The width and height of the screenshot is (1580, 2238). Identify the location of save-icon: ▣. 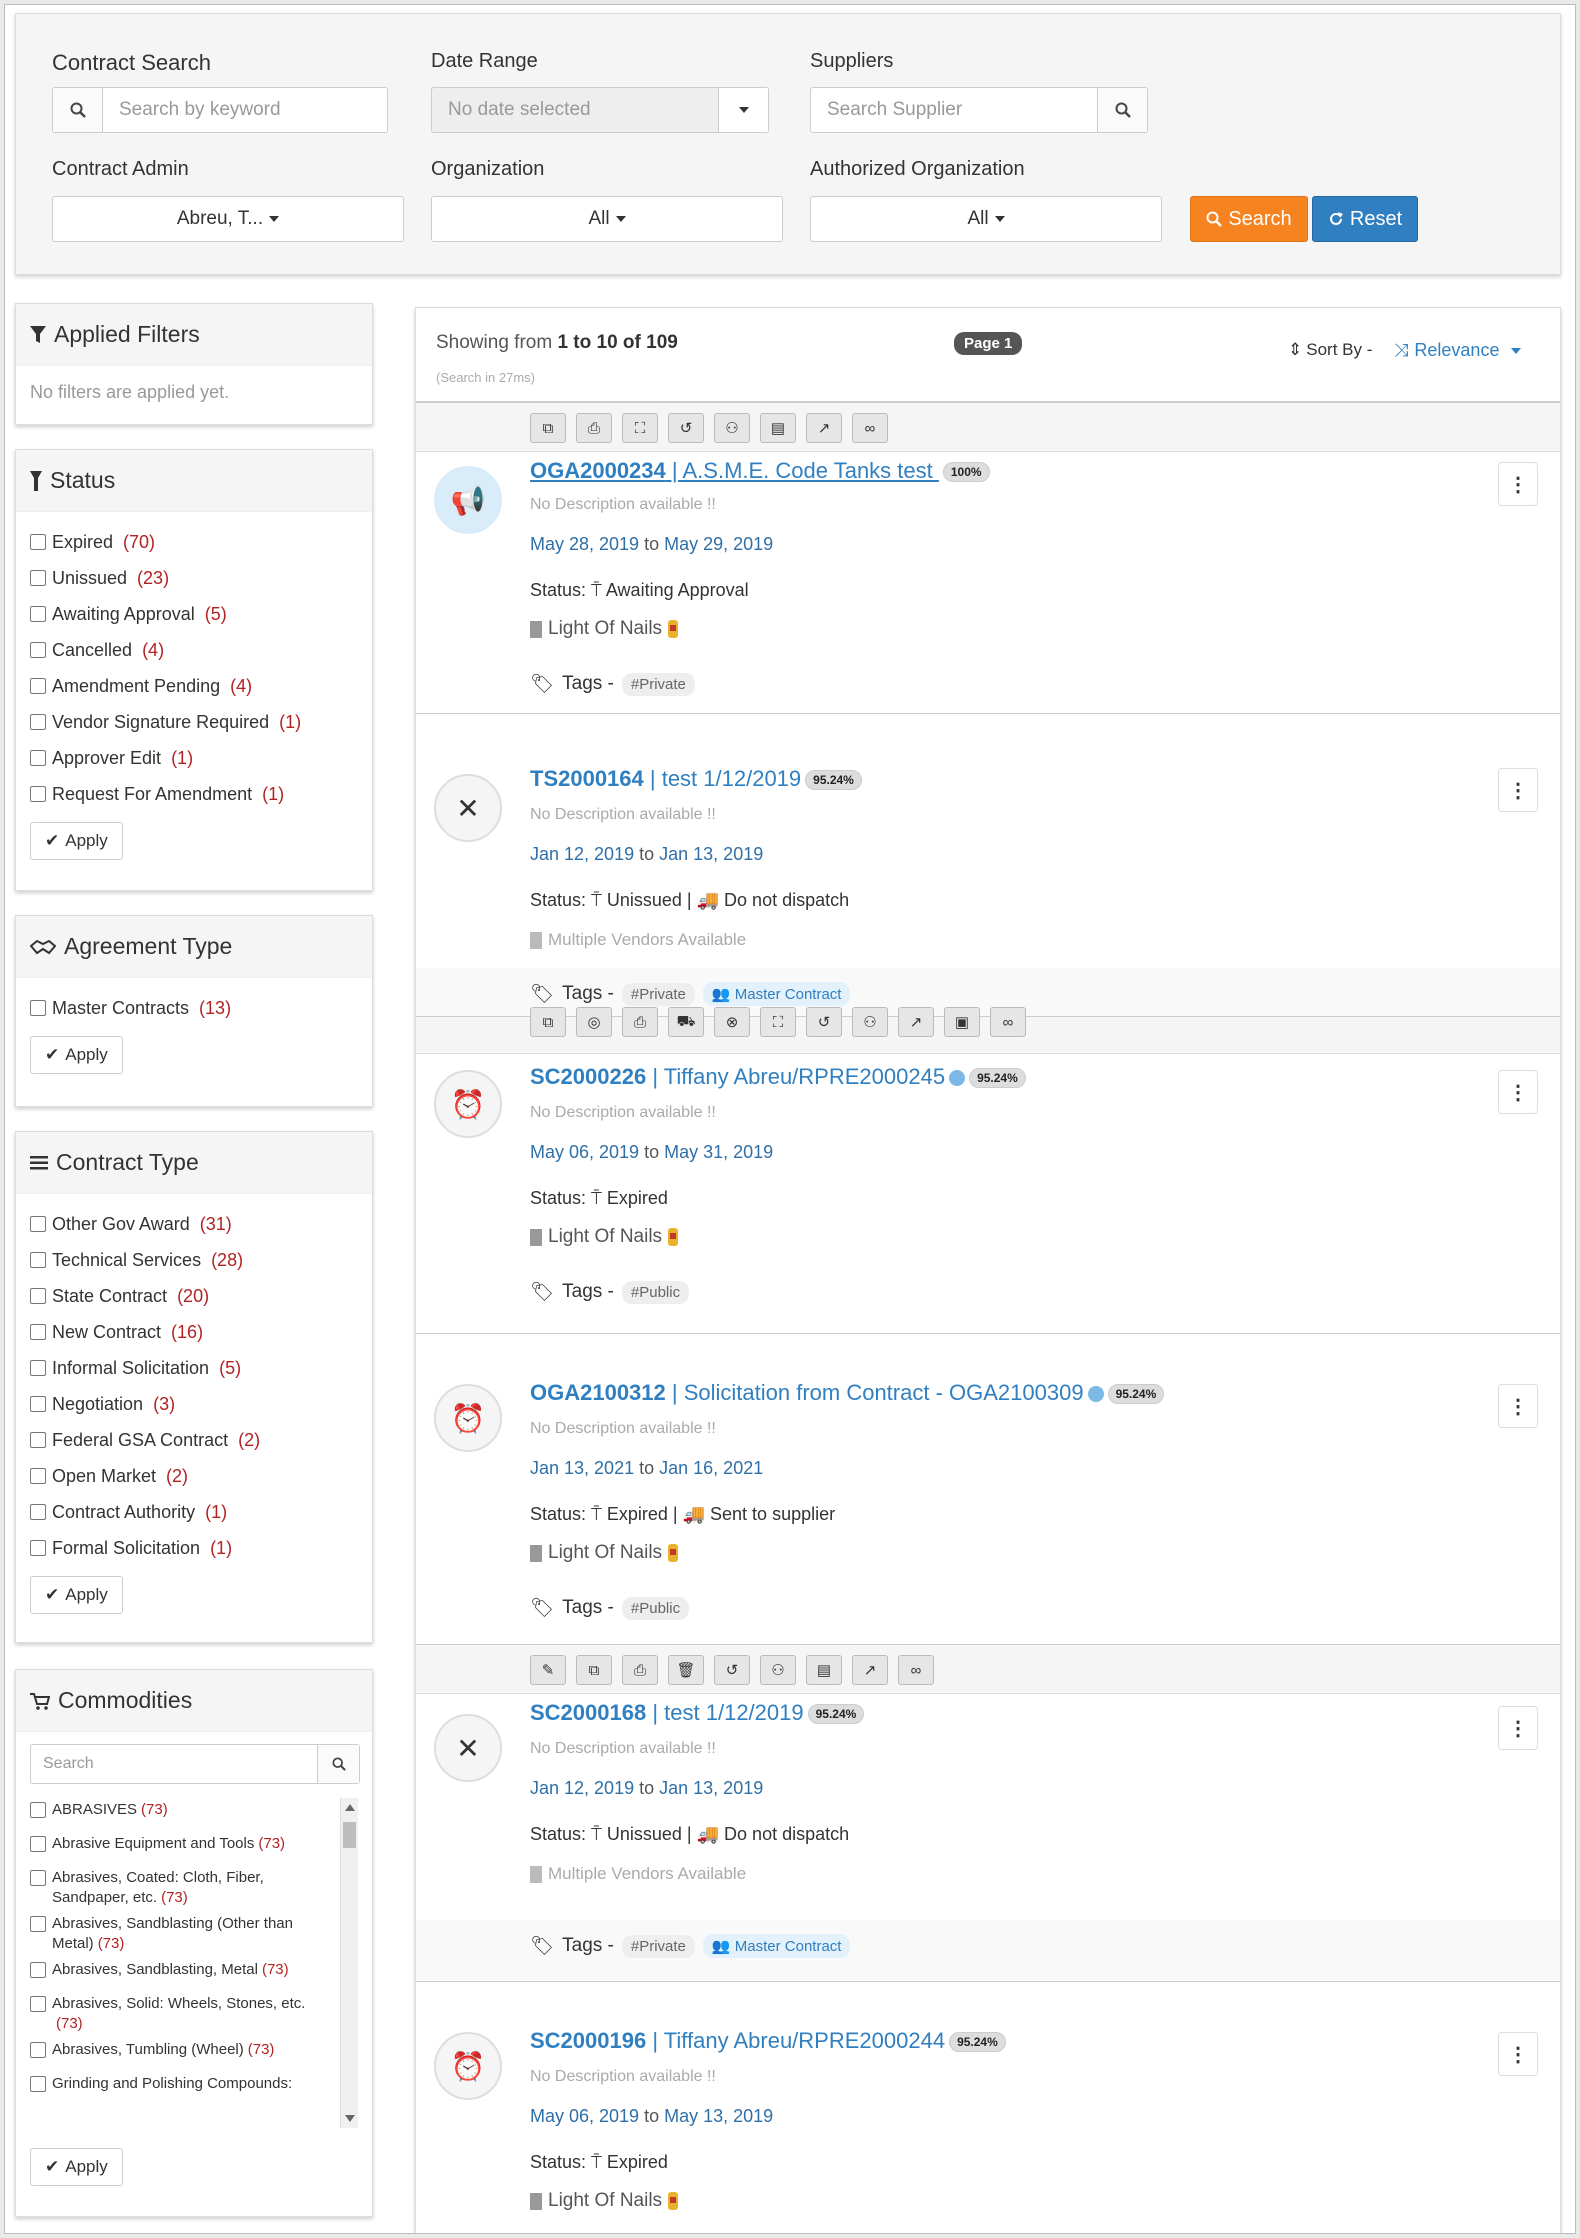
(962, 1022).